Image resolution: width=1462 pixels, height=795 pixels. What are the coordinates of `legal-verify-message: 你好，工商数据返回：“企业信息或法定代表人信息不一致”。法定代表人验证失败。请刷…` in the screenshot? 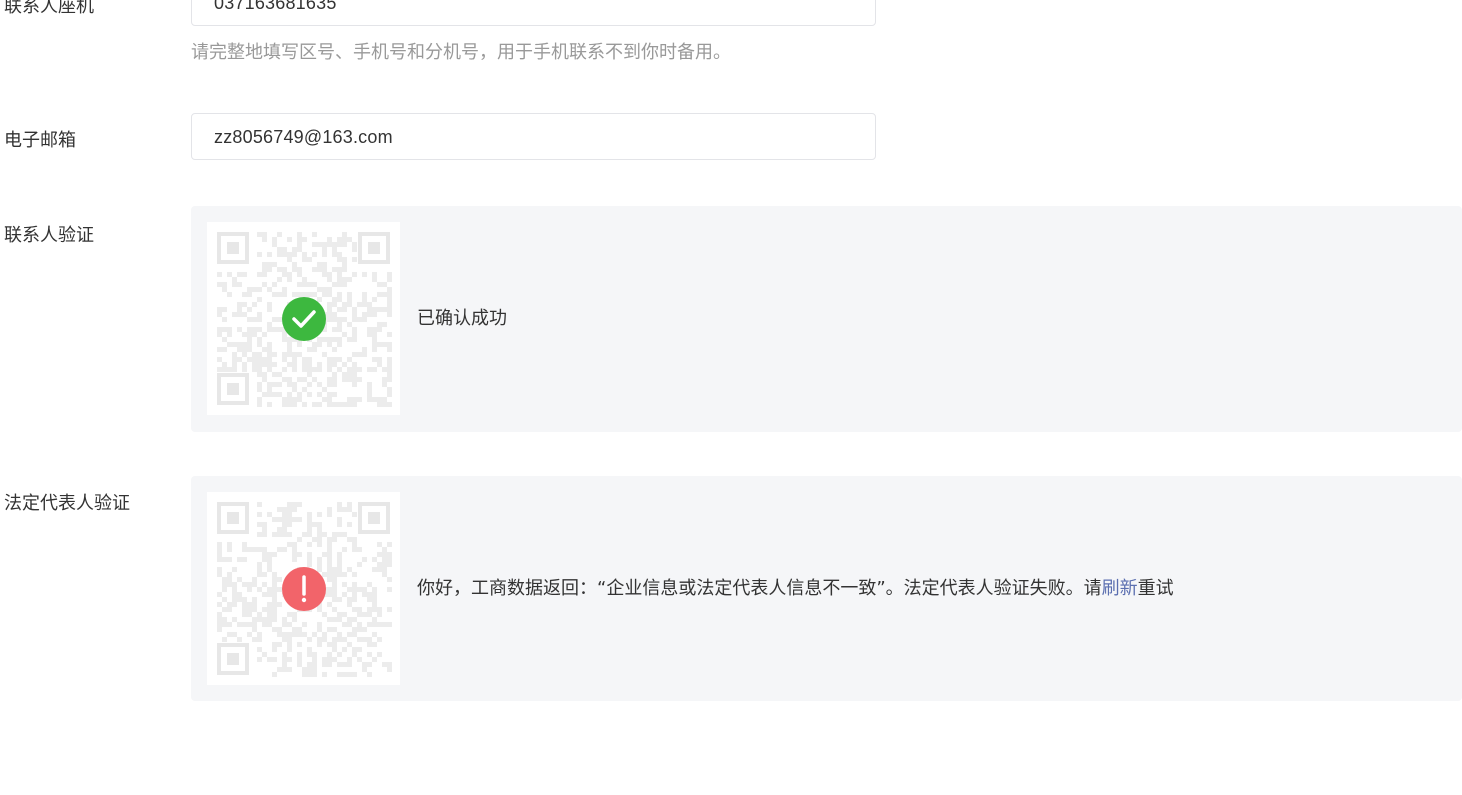 It's located at (795, 589).